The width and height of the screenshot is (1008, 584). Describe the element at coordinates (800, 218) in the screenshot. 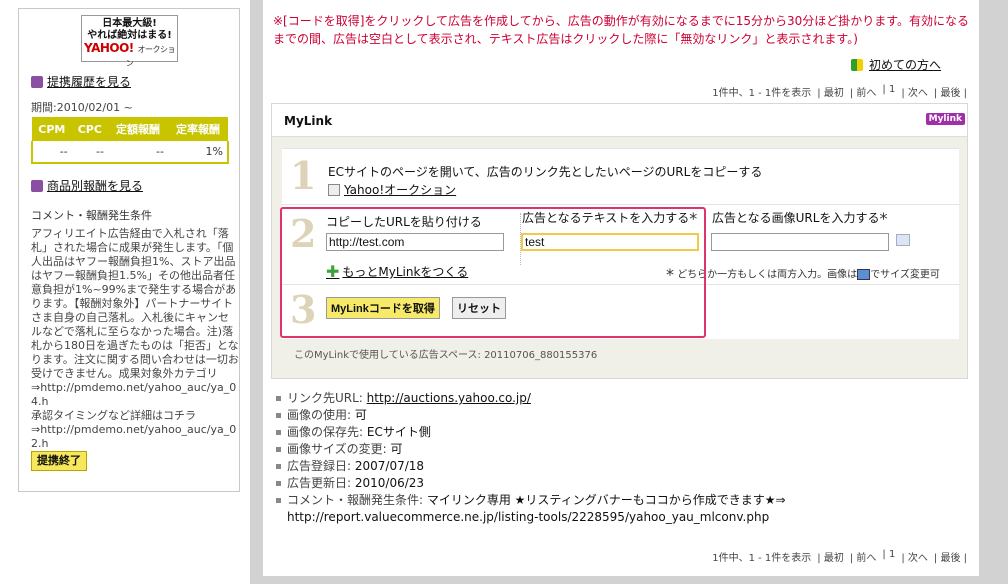

I see `image-field-label: 広告となる画像URLを入力する*` at that location.